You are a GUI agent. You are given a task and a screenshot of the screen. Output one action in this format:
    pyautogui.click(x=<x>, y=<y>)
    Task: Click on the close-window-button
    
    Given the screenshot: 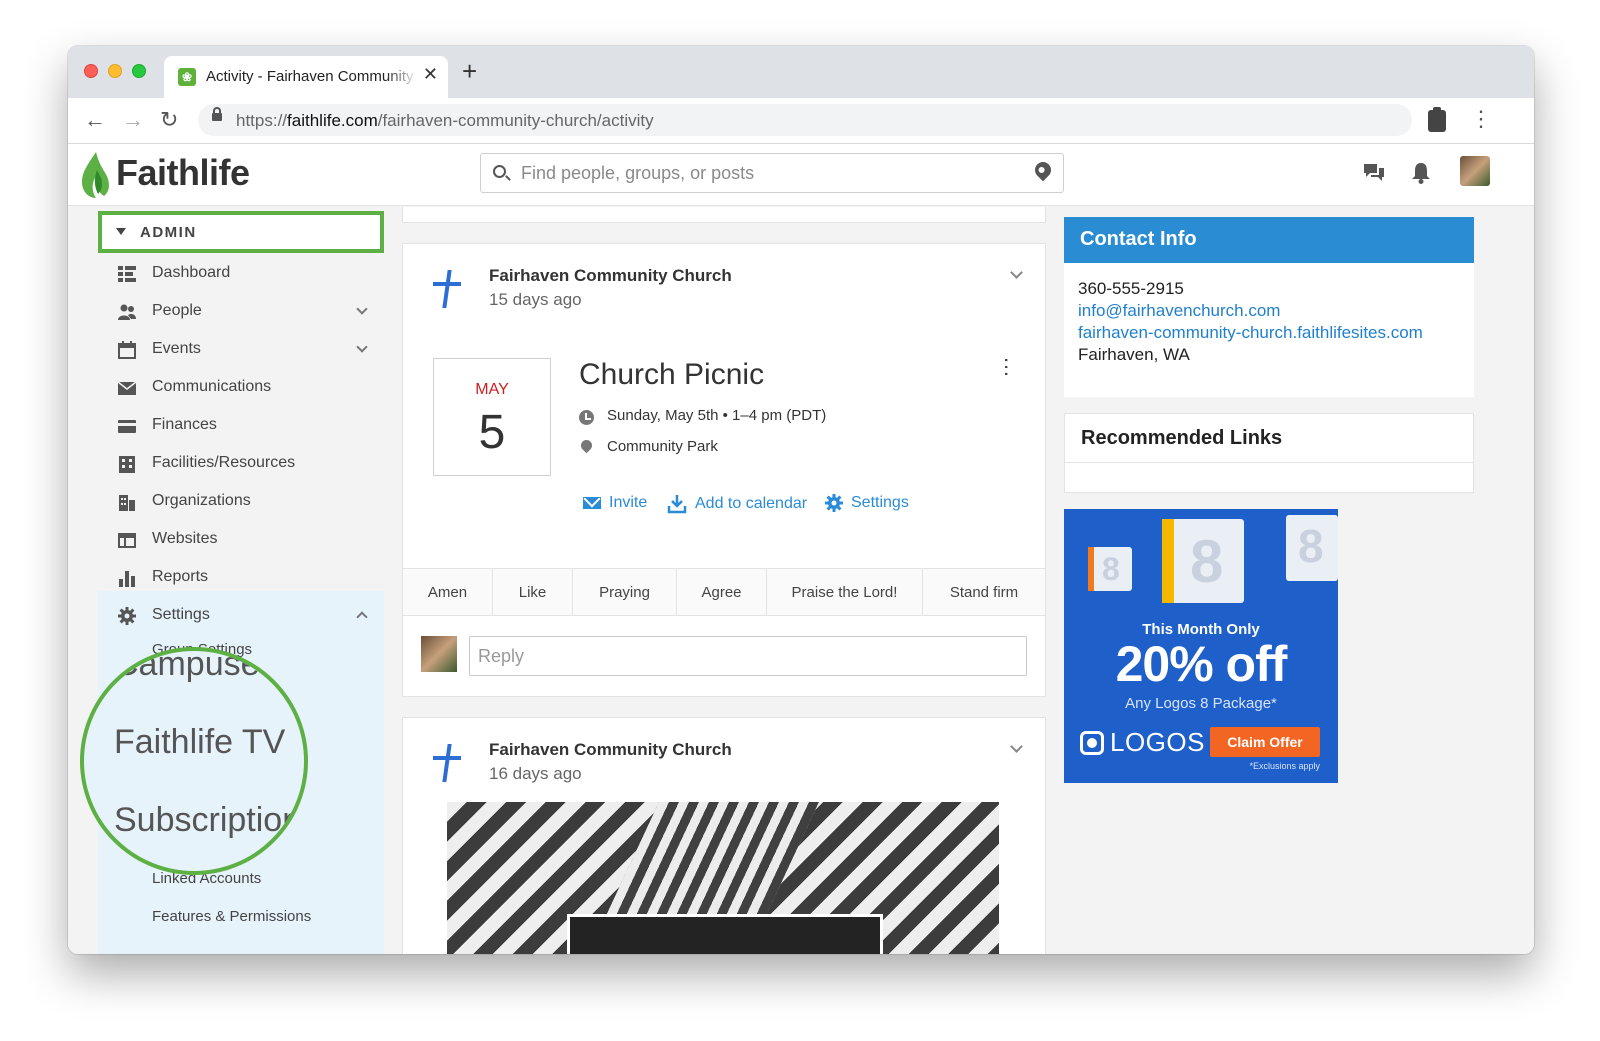 What is the action you would take?
    pyautogui.click(x=91, y=71)
    